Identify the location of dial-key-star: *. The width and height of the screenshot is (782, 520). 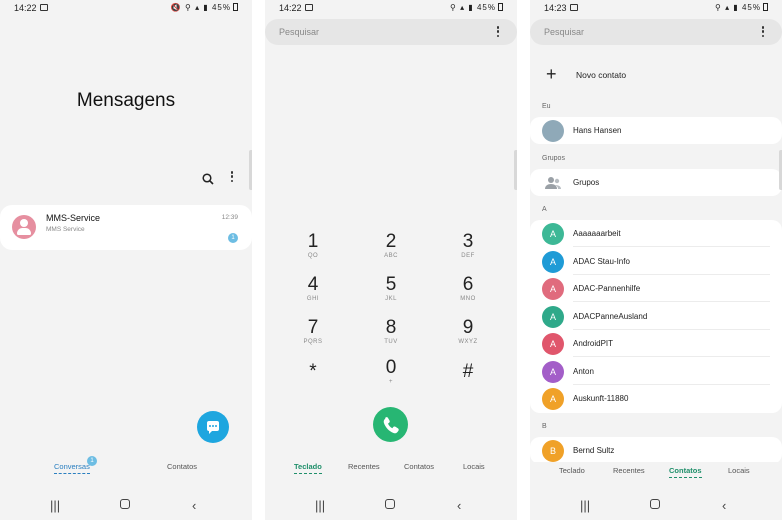
(313, 380).